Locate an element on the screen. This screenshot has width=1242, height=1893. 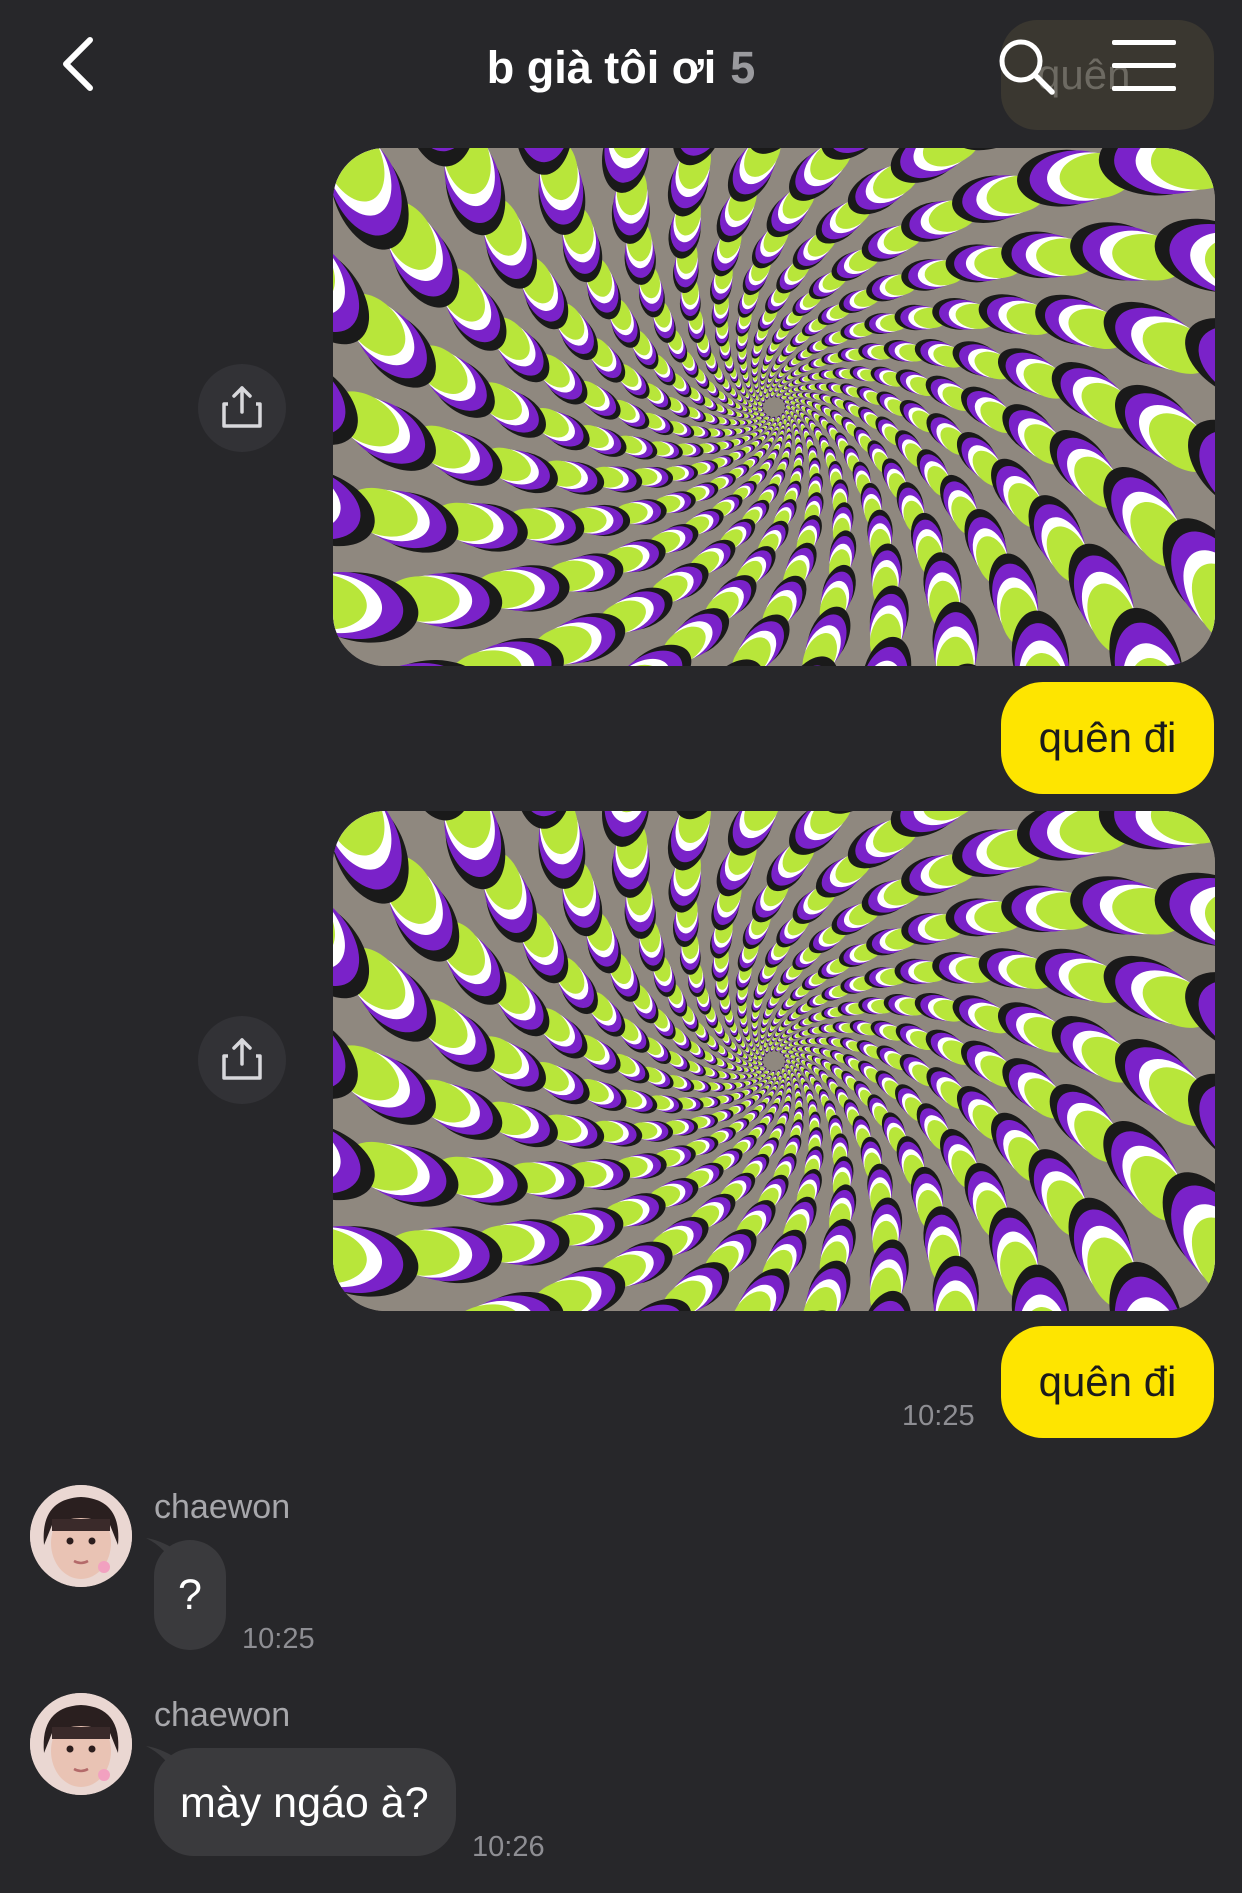
their-message-bubble: mày ngáo à? is located at coordinates (305, 1802).